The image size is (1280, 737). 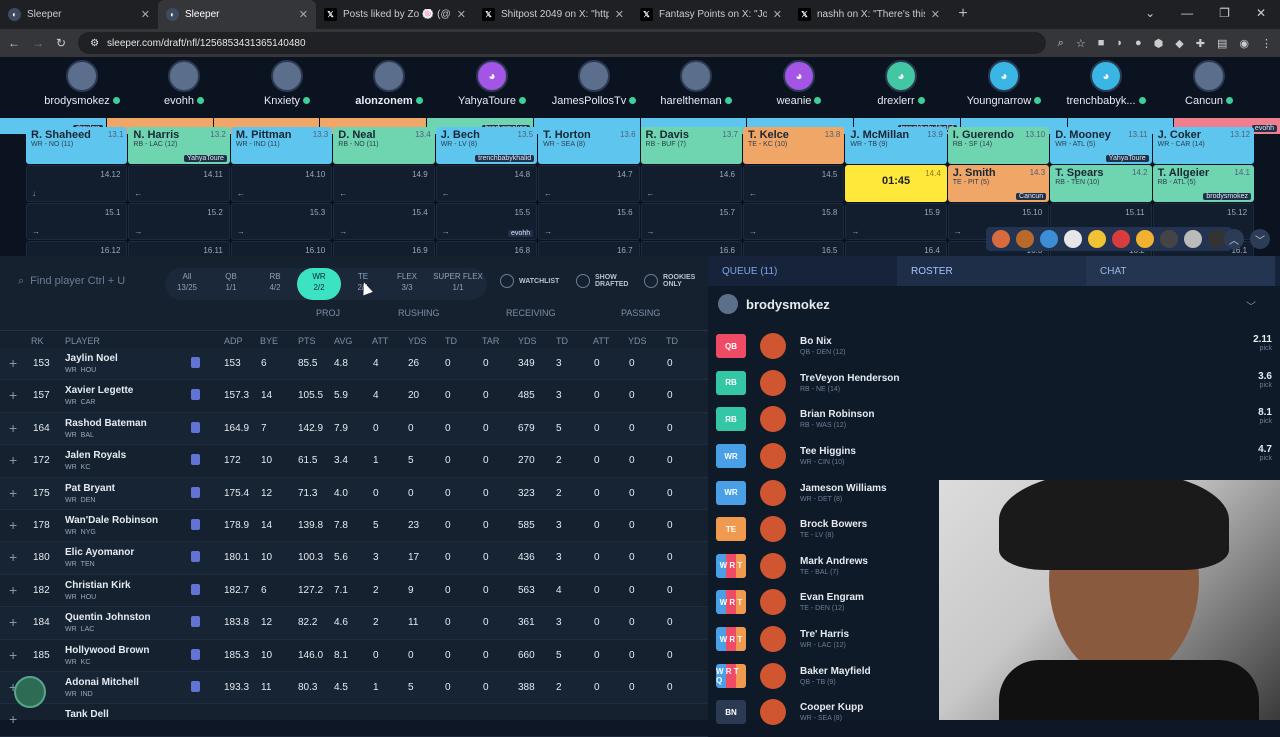 What do you see at coordinates (231, 284) in the screenshot?
I see `filter-qb: QB 1/1` at bounding box center [231, 284].